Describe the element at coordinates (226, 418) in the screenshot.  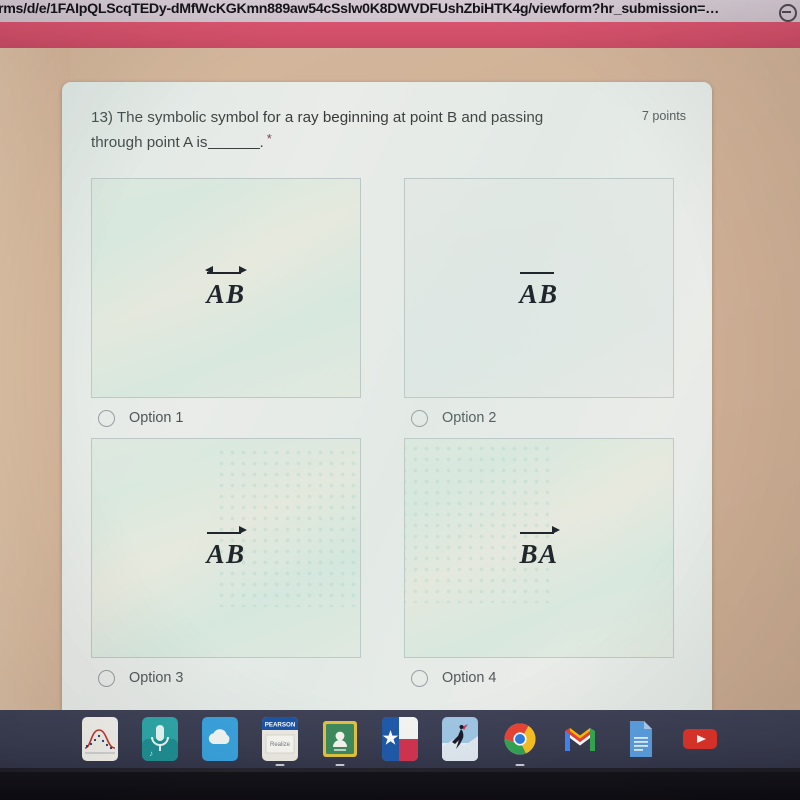
I see `option-1-radio-row: Option 1` at that location.